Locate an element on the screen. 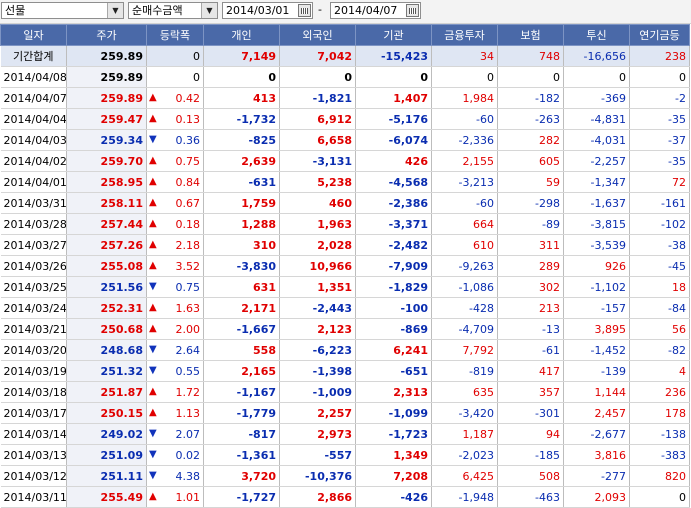 The height and width of the screenshot is (508, 691). cell-foreign: 0 is located at coordinates (317, 77).